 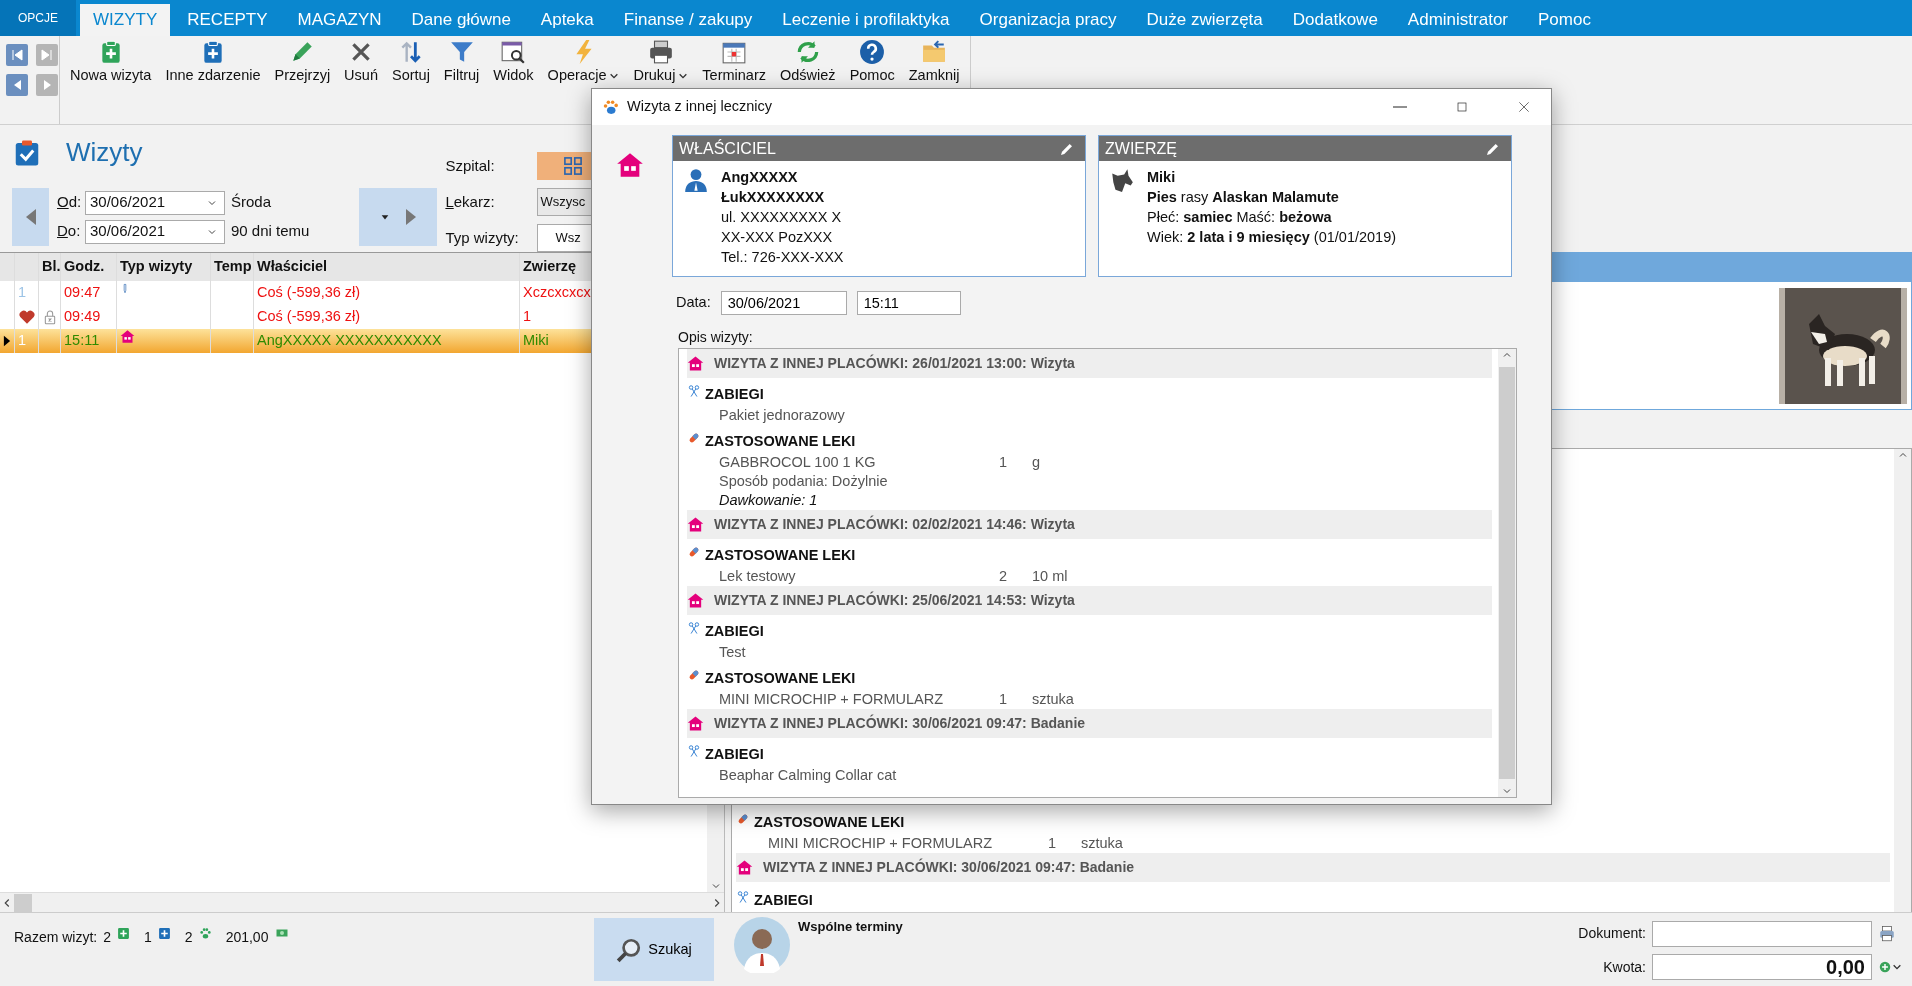 I want to click on banknote-icon, so click(x=282, y=933).